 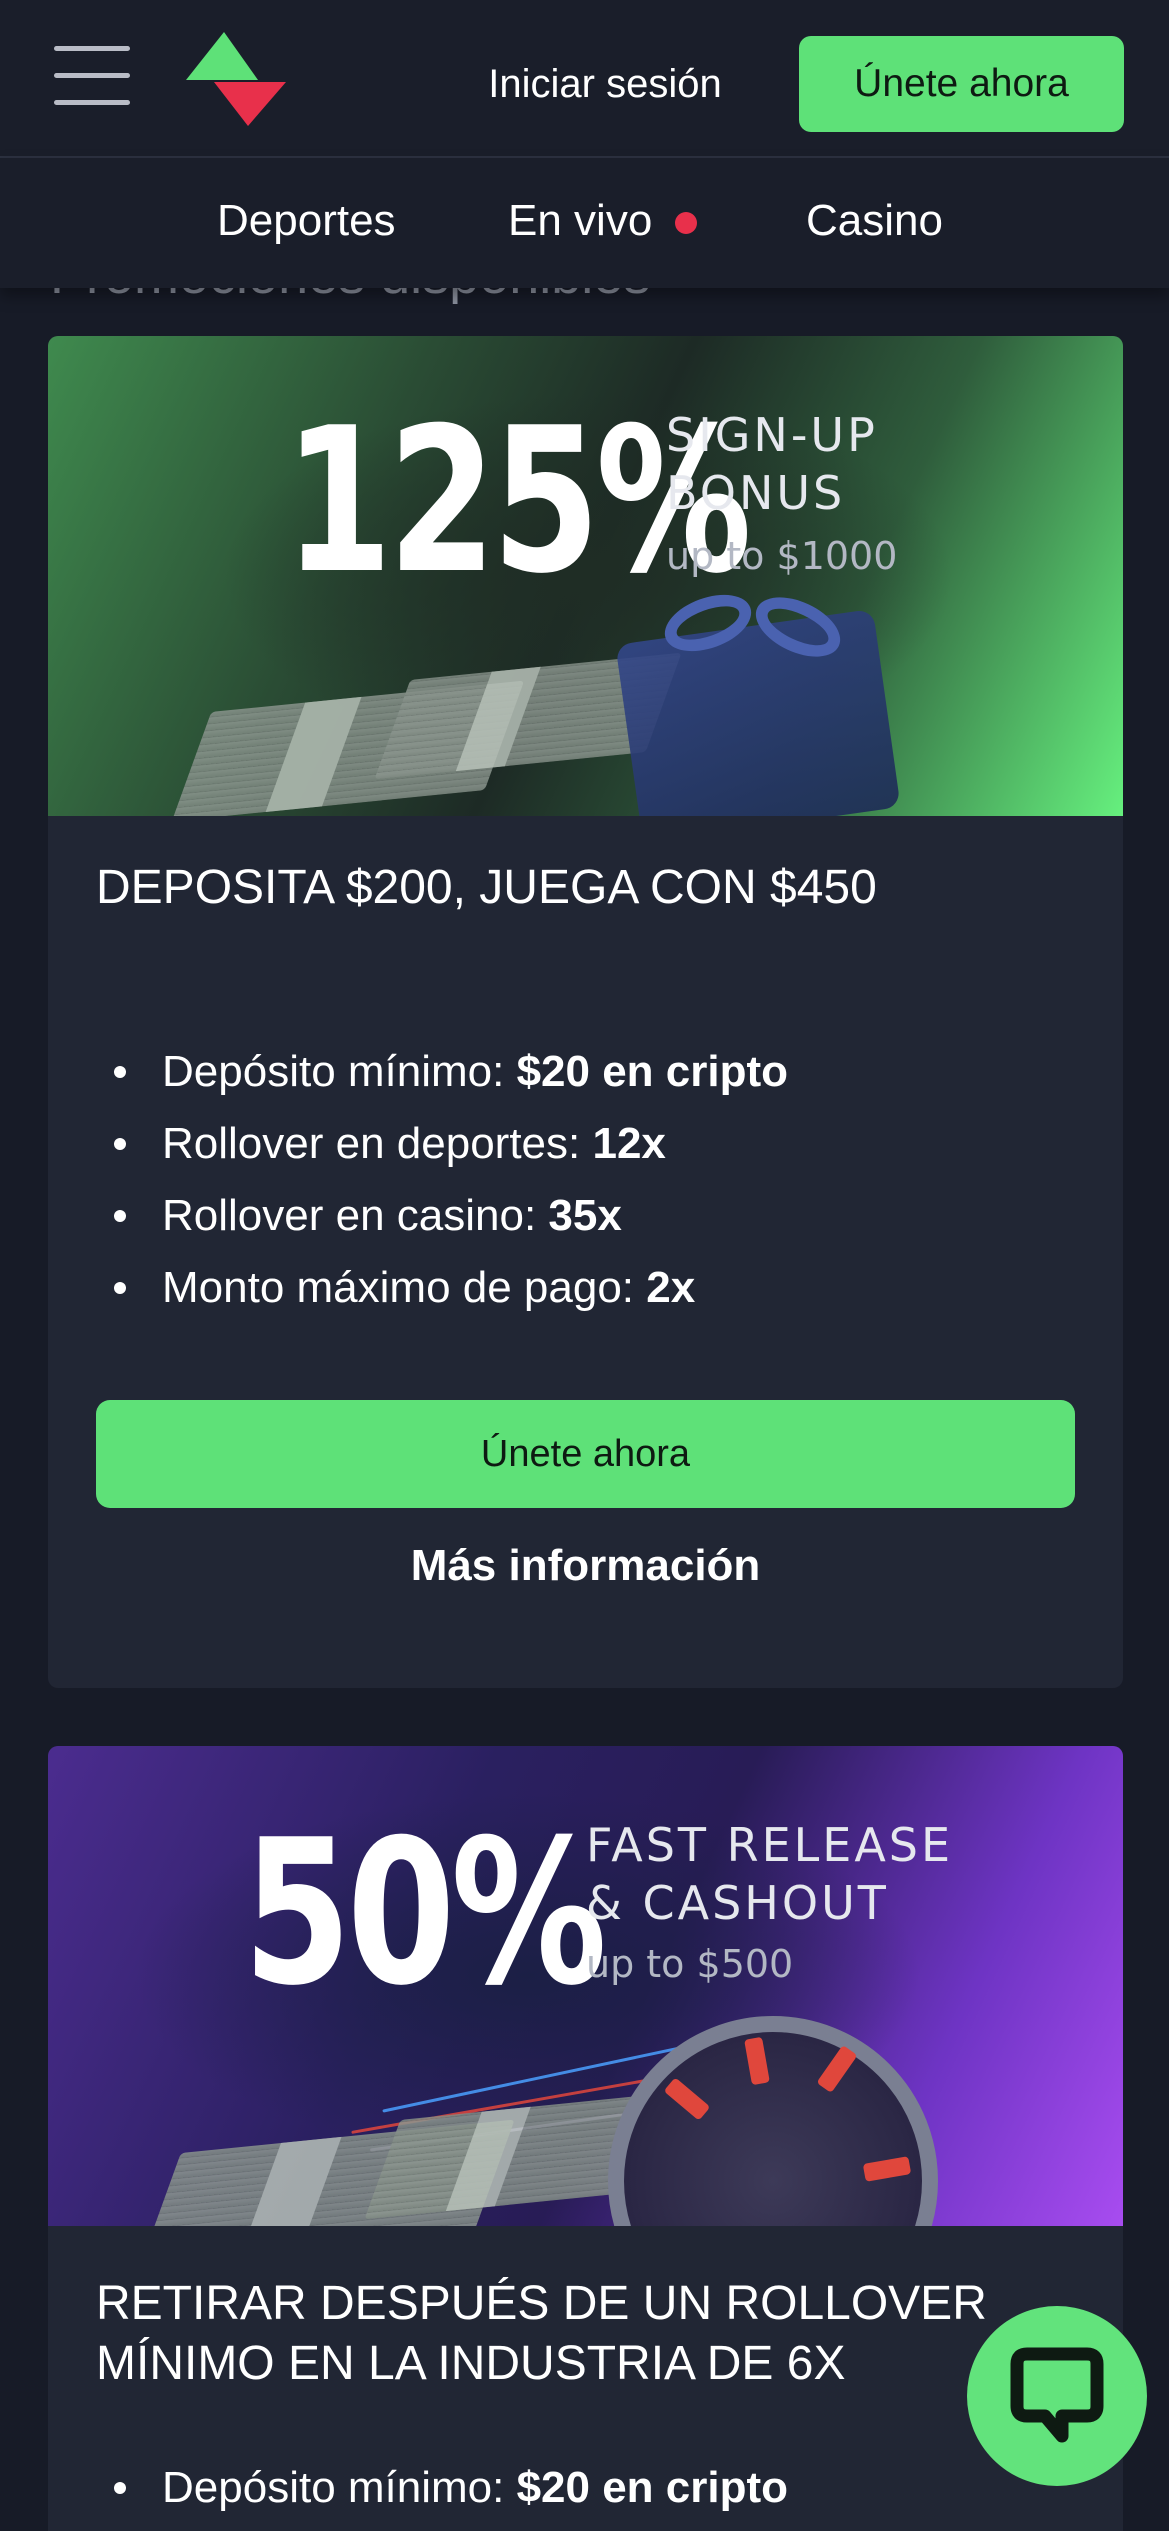 I want to click on join-now-button: Únete ahora, so click(x=585, y=1454).